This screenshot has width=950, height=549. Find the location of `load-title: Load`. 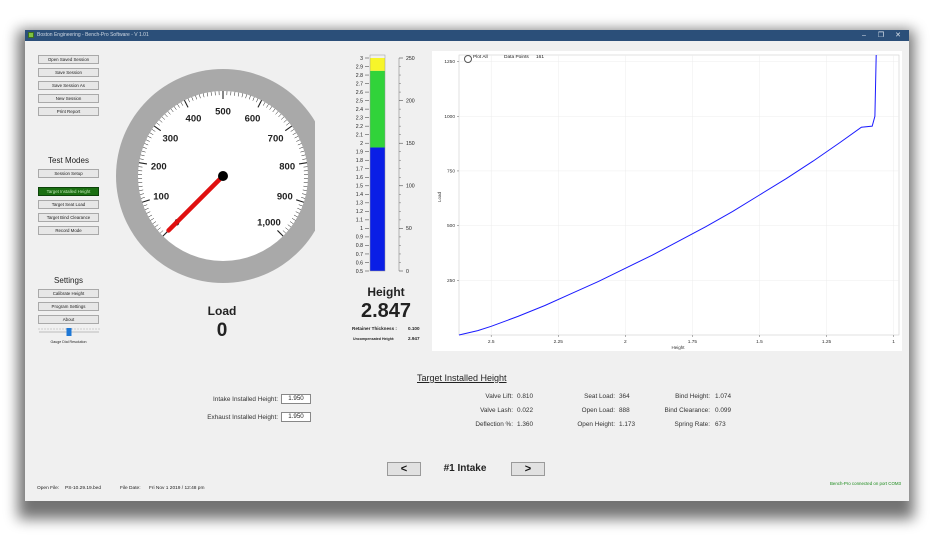

load-title: Load is located at coordinates (222, 311).